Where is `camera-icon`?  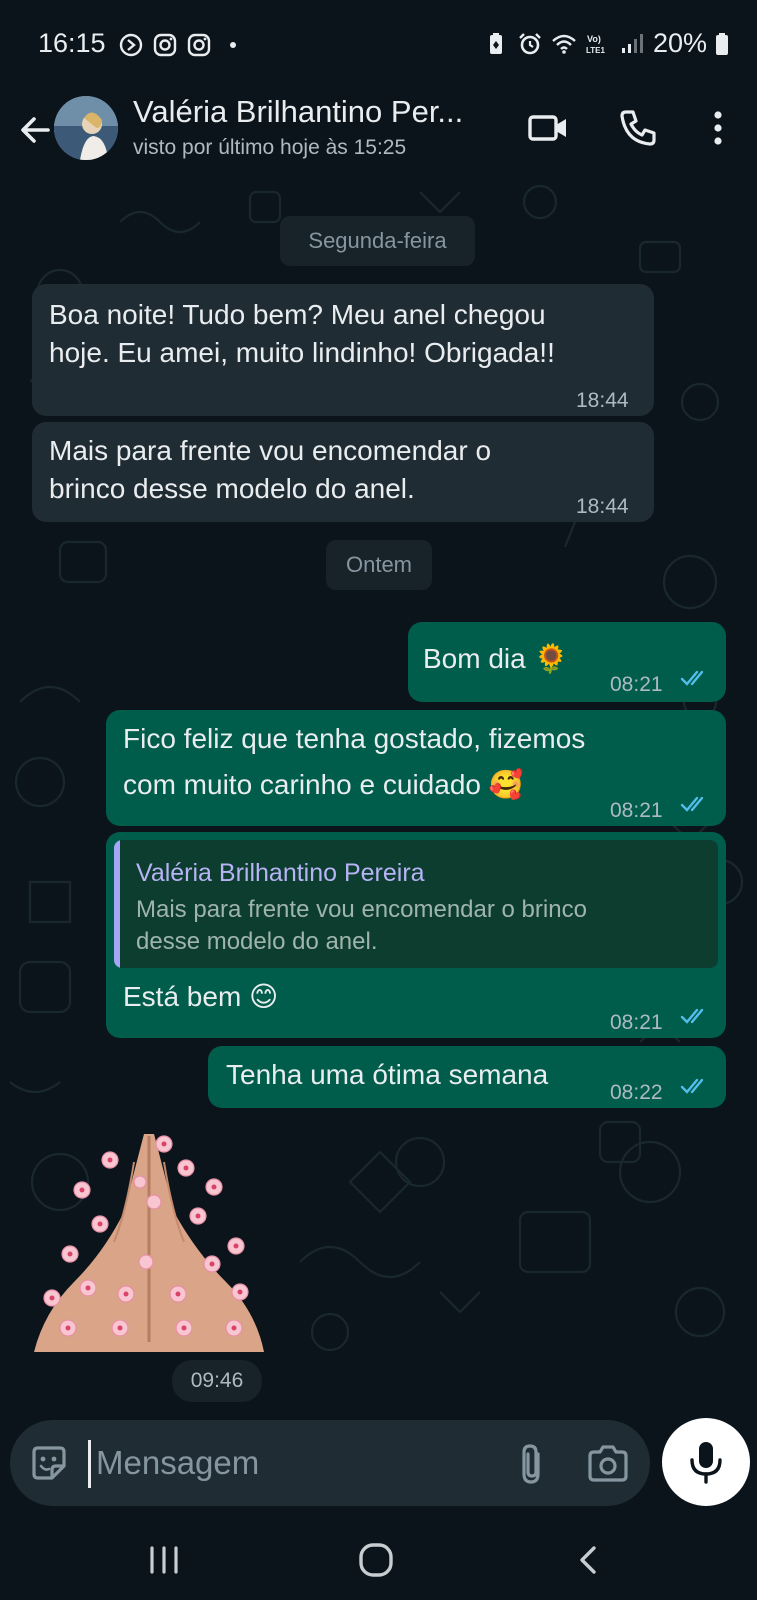 camera-icon is located at coordinates (608, 1464).